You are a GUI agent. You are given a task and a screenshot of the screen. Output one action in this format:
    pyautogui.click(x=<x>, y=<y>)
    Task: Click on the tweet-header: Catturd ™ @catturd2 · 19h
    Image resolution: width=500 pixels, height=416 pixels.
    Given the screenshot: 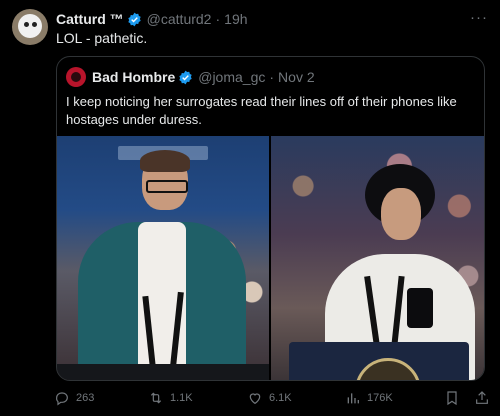 What is the action you would take?
    pyautogui.click(x=152, y=19)
    